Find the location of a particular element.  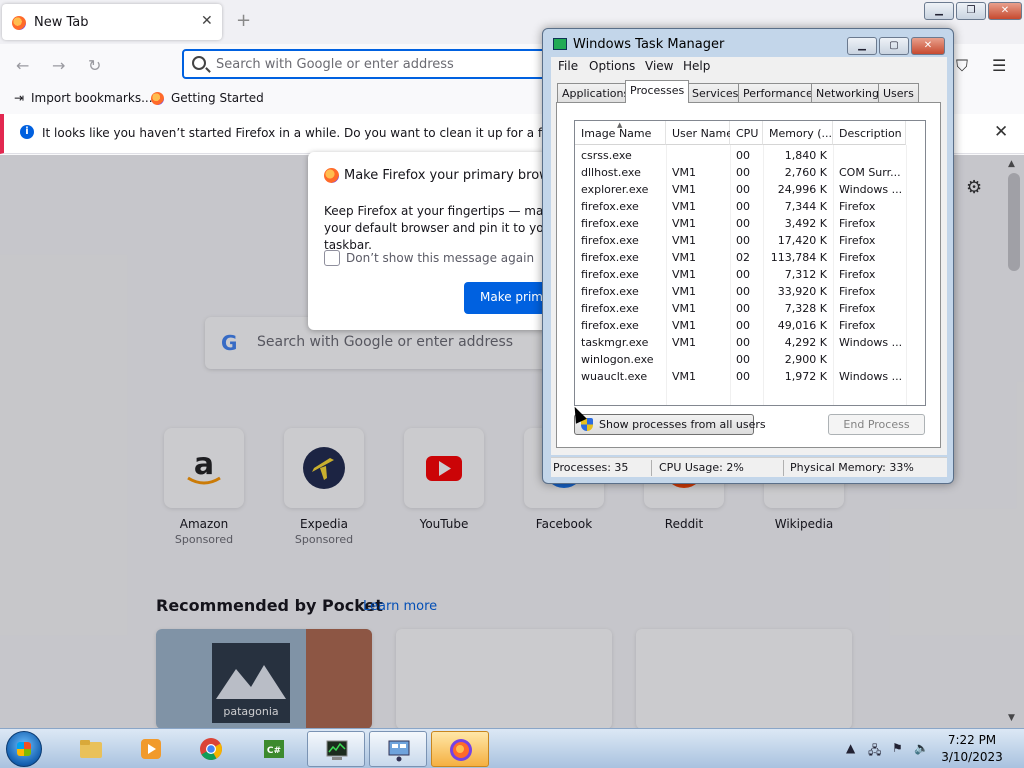

window-title: Windows Task Manager is located at coordinates (649, 44).